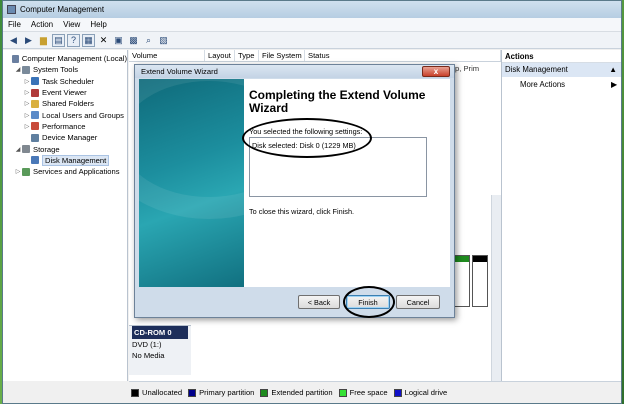  What do you see at coordinates (369, 302) in the screenshot?
I see `annotation-oval-finish` at bounding box center [369, 302].